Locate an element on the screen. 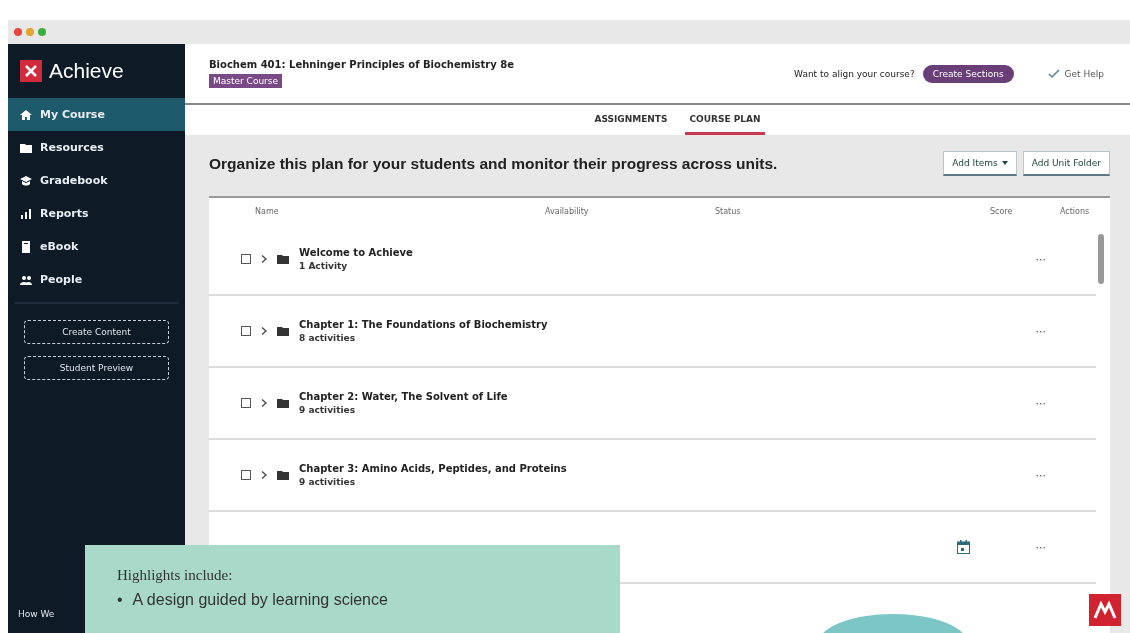 This screenshot has width=1130, height=633. highlights-heading: Highlights include: is located at coordinates (175, 575).